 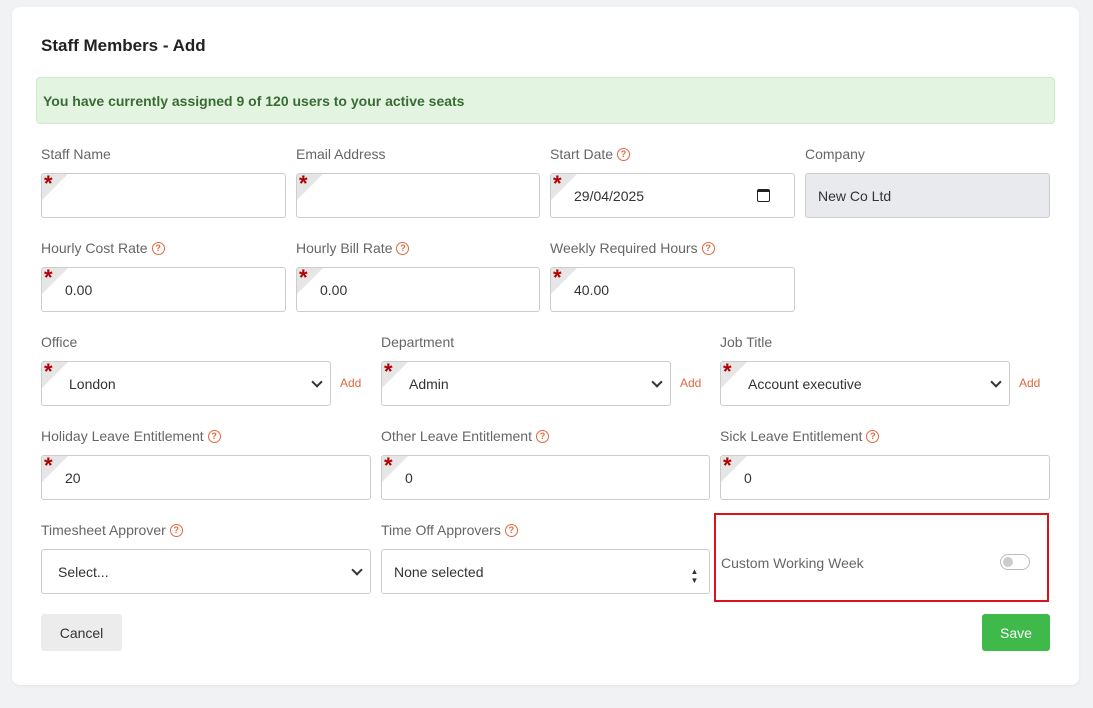 What do you see at coordinates (526, 383) in the screenshot?
I see `department-select: * Admin` at bounding box center [526, 383].